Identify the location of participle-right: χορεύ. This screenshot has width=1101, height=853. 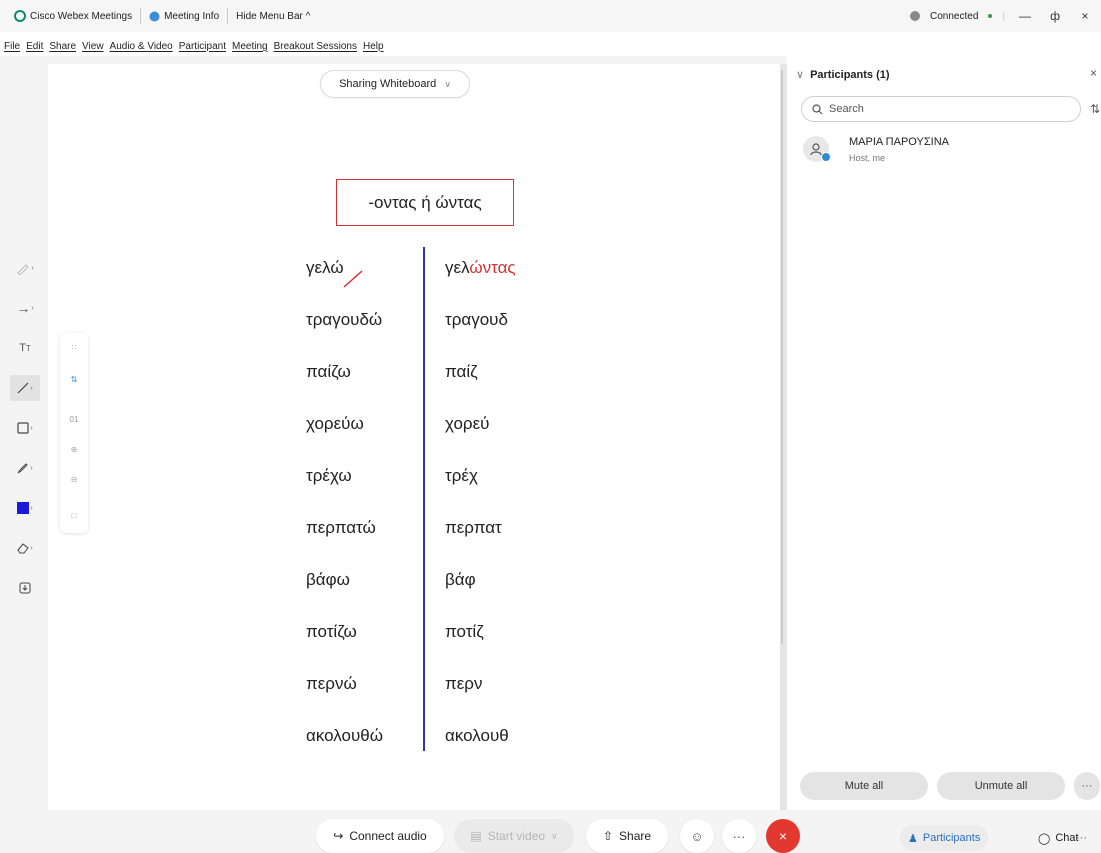
(467, 424).